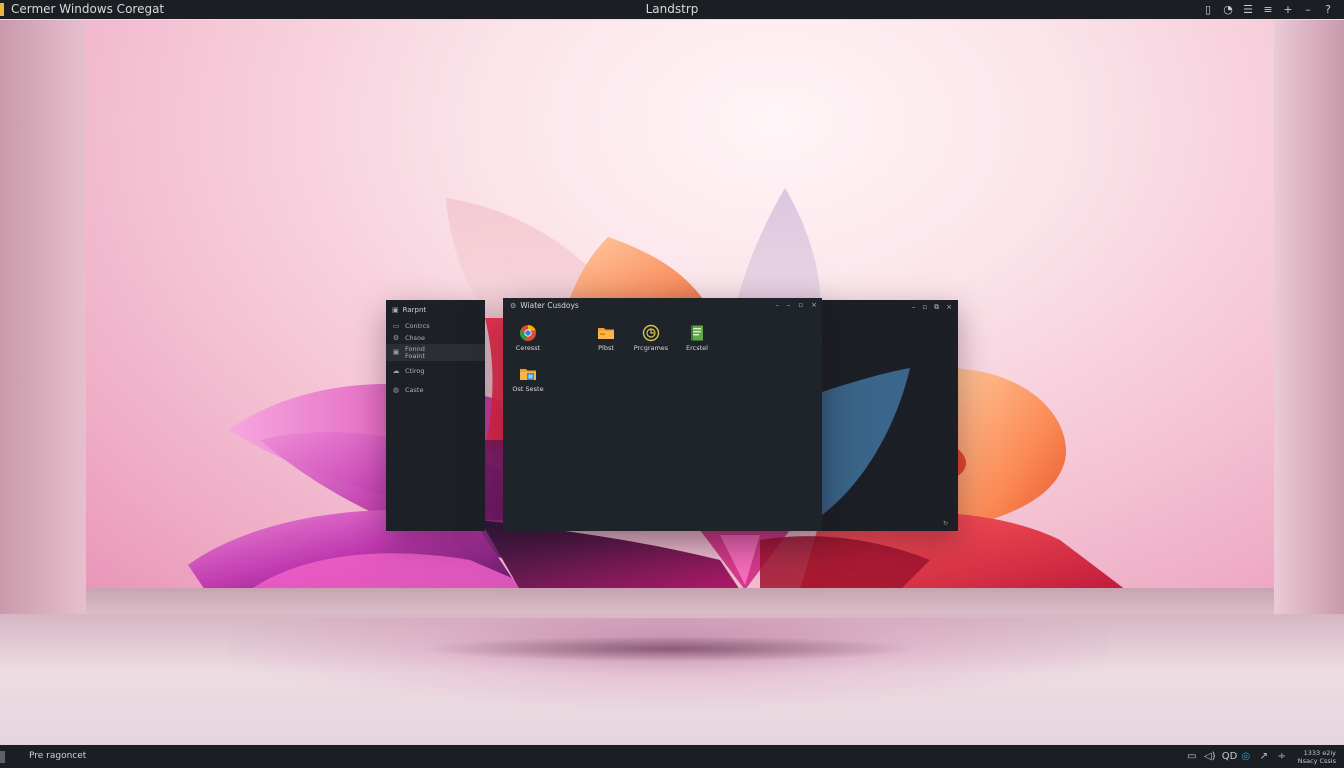 The image size is (1344, 768). I want to click on sidebar-window-title: ▣ Rarpnt, so click(409, 310).